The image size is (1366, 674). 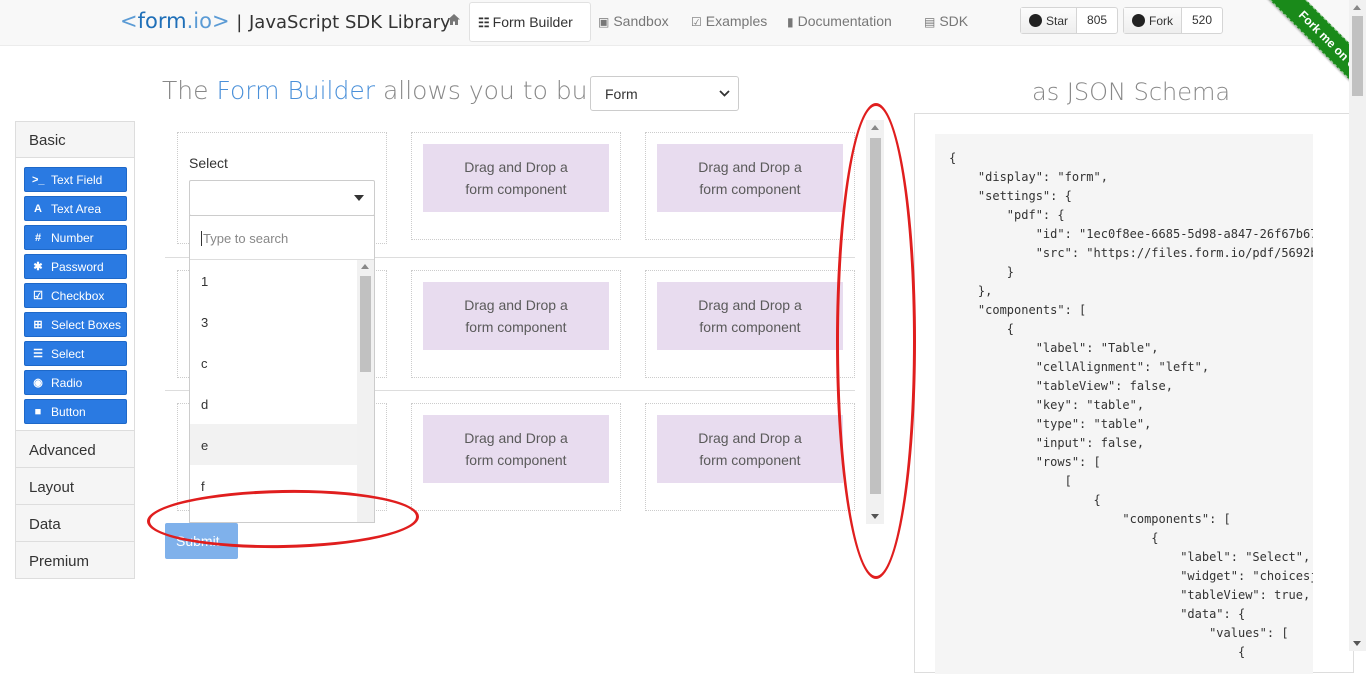 What do you see at coordinates (246, 238) in the screenshot?
I see `search-placeholder: Type to search` at bounding box center [246, 238].